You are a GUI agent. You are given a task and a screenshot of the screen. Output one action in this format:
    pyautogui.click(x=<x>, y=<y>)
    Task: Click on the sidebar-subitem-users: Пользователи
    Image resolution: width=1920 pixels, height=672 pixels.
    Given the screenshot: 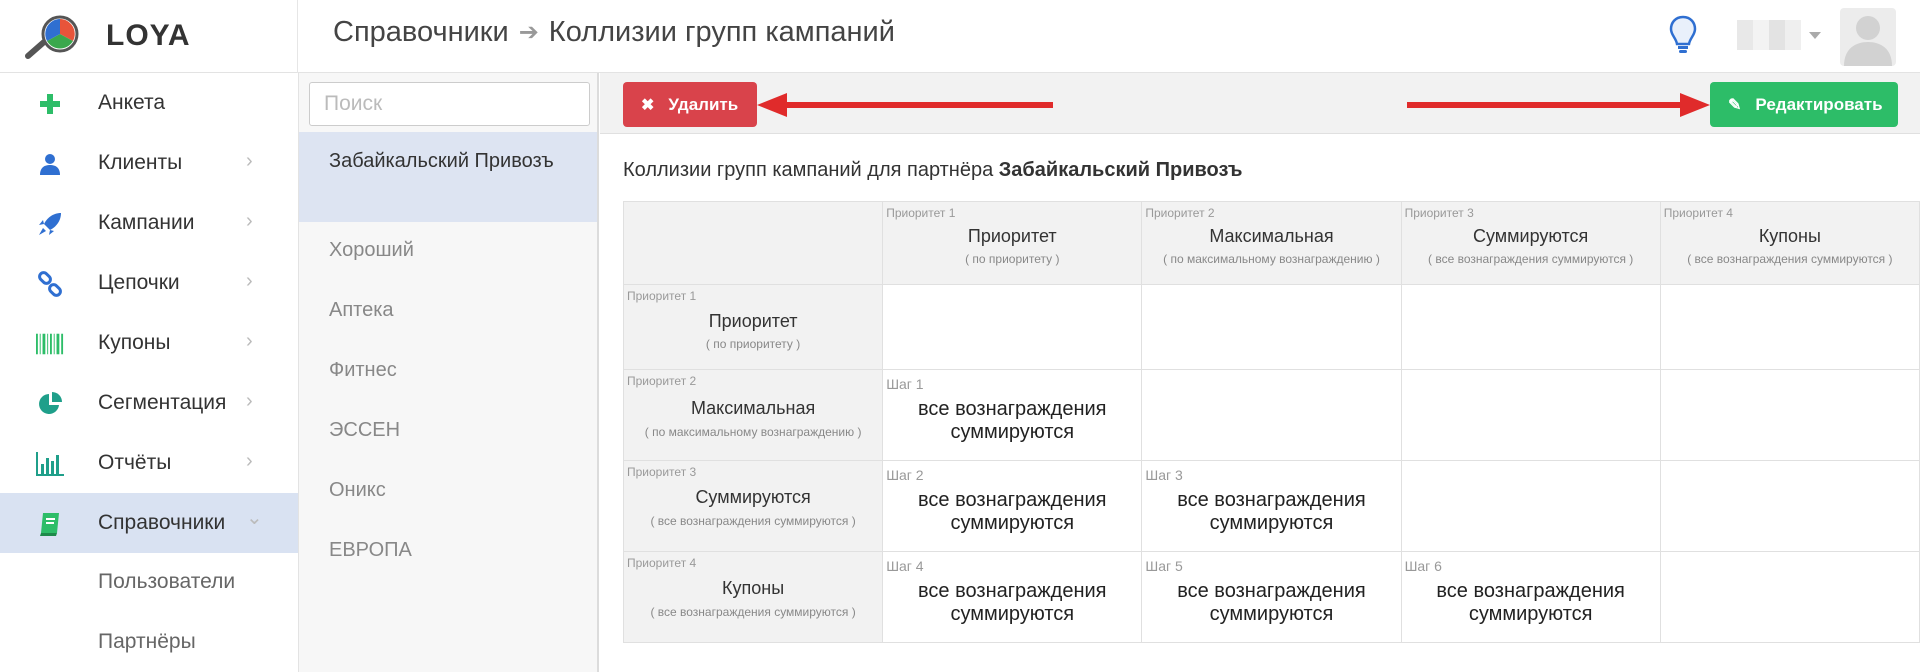 What is the action you would take?
    pyautogui.click(x=166, y=582)
    